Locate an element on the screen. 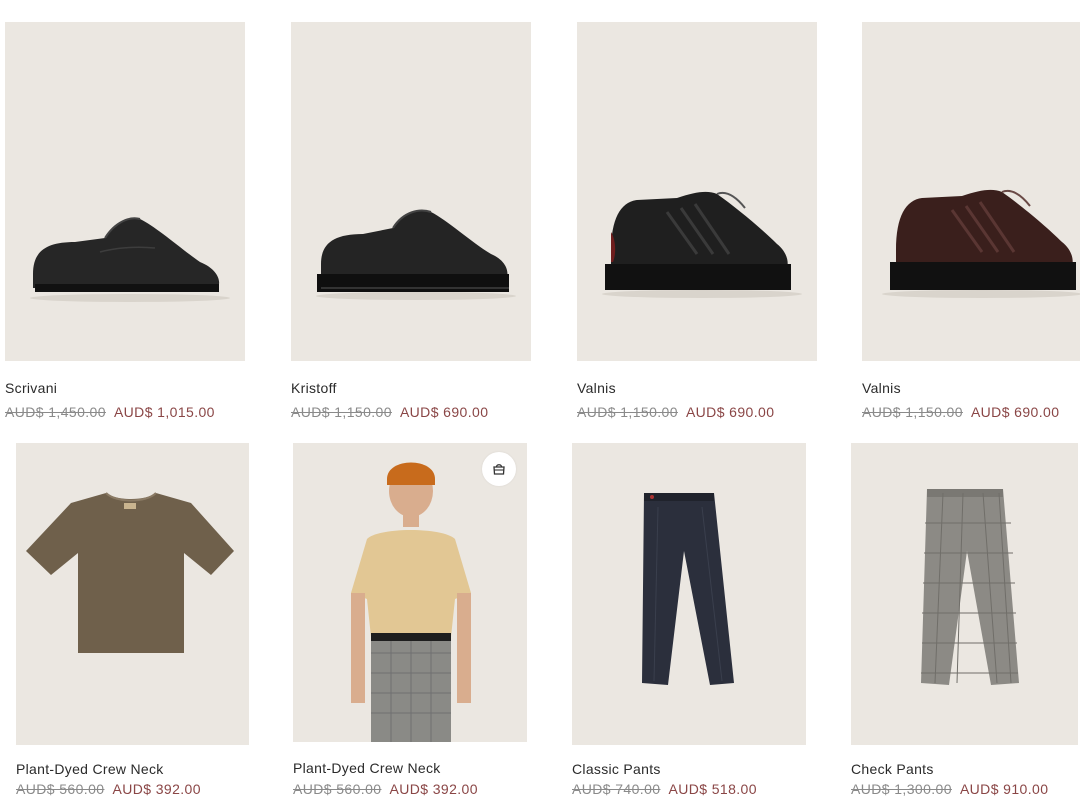 The width and height of the screenshot is (1080, 809). pants-check-image is located at coordinates (964, 594).